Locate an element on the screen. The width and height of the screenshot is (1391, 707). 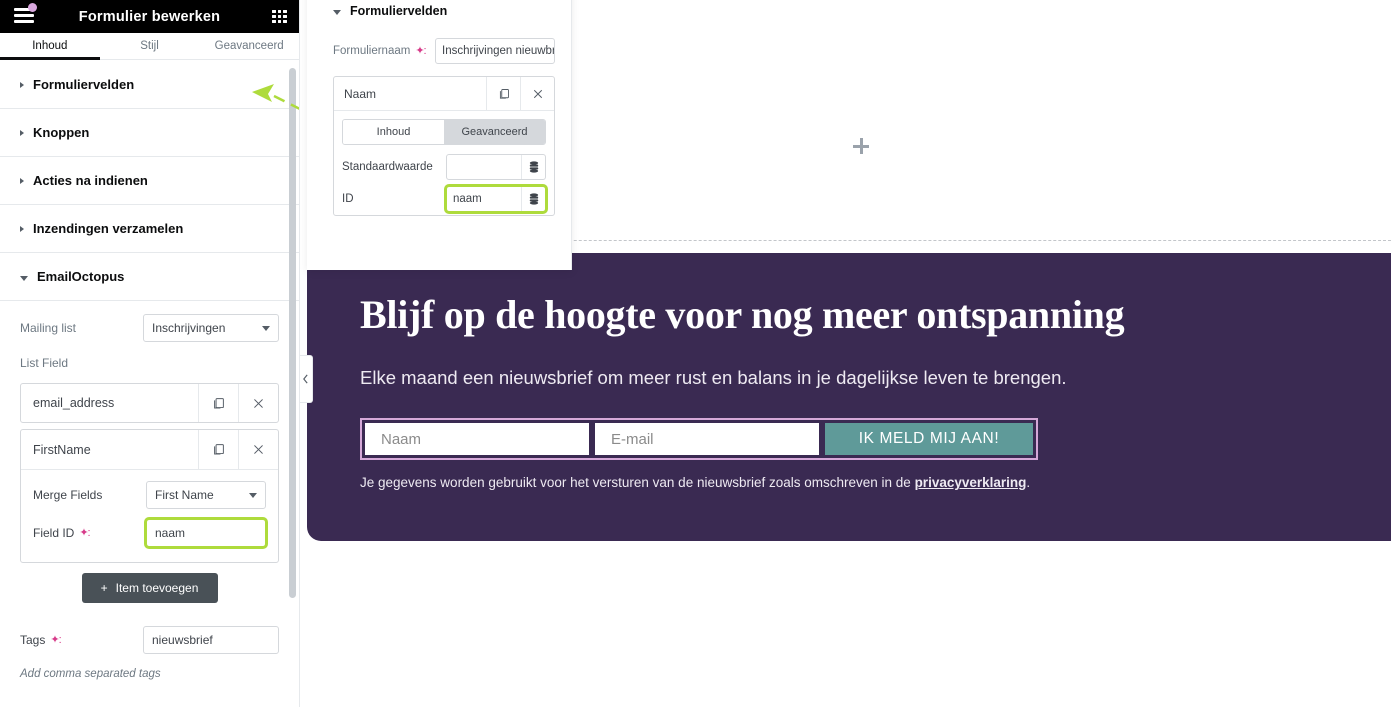
notification-dot is located at coordinates (32, 7).